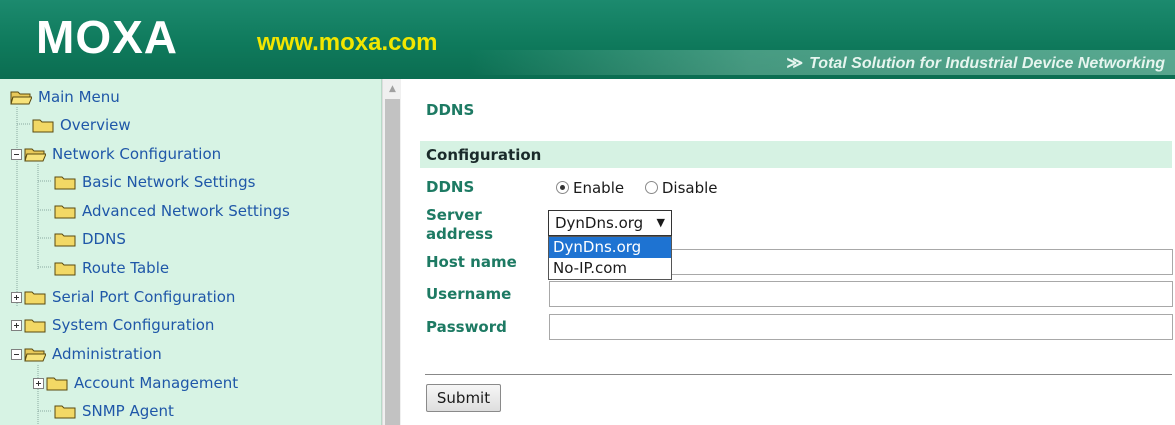 Image resolution: width=1175 pixels, height=425 pixels. Describe the element at coordinates (796, 154) in the screenshot. I see `section-header: Configuration` at that location.